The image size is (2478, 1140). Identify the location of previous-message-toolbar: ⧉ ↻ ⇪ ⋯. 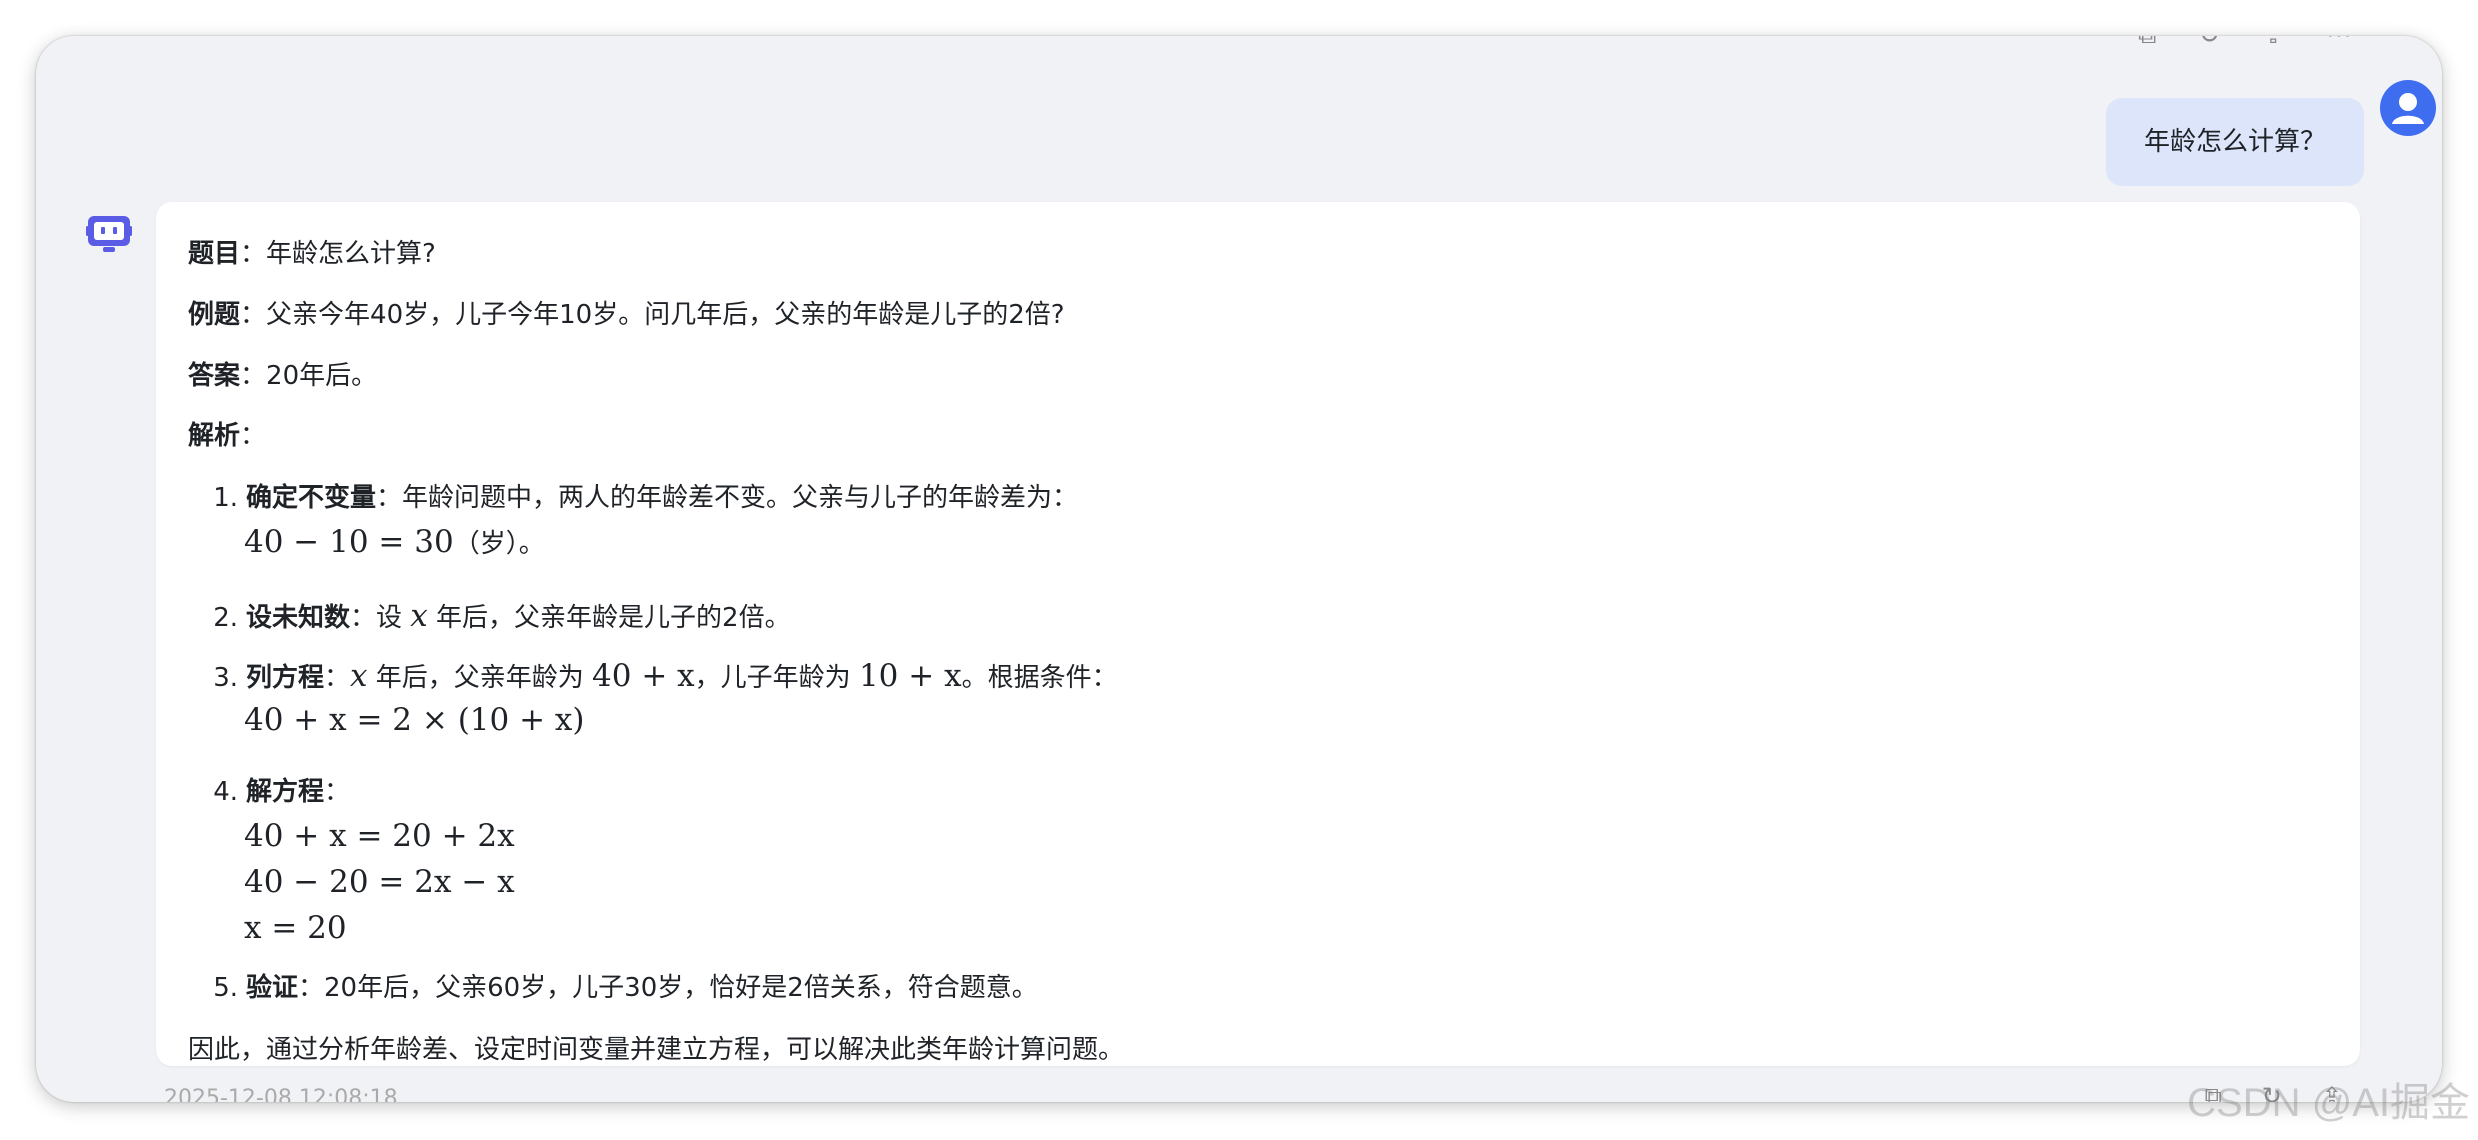
(2245, 43).